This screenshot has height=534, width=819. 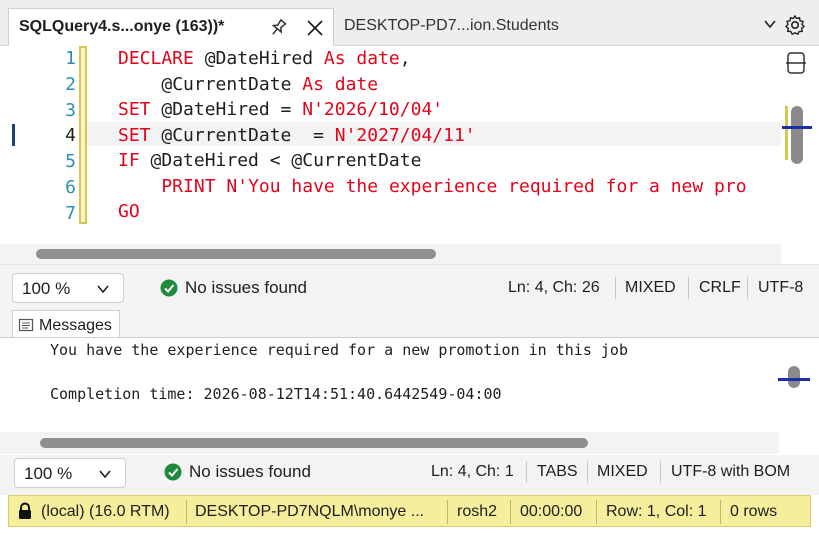 What do you see at coordinates (70, 84) in the screenshot?
I see `line-number: 2` at bounding box center [70, 84].